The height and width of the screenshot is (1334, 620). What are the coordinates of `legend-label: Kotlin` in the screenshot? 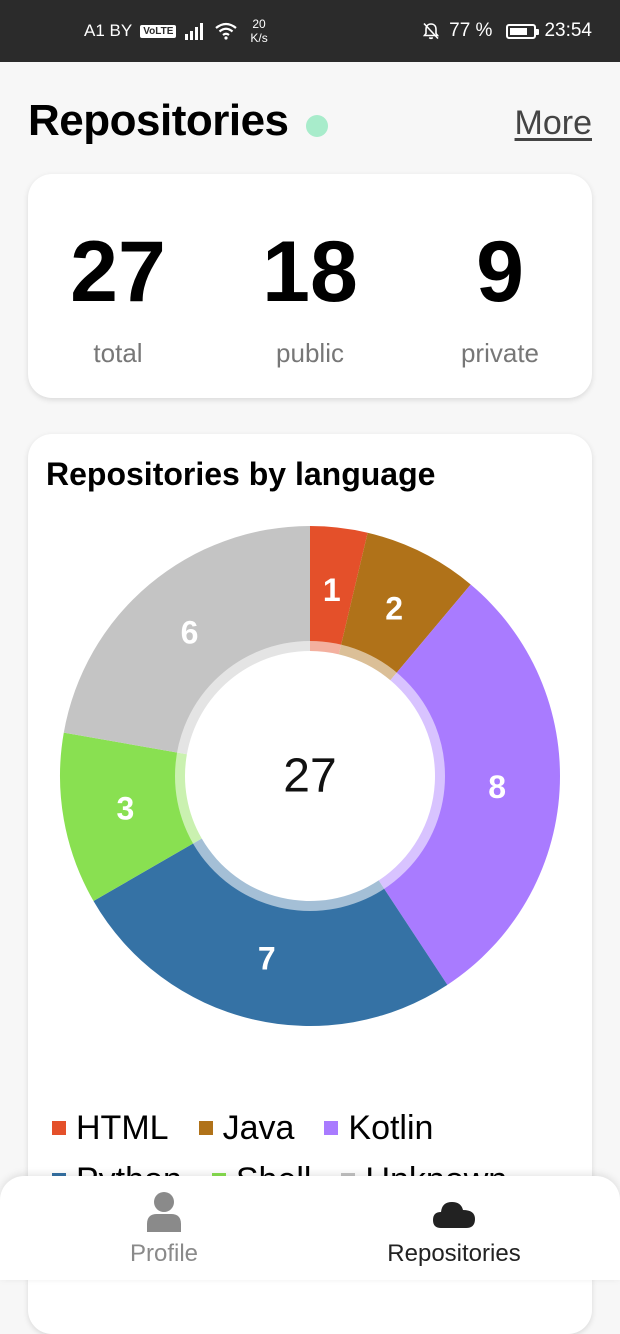 It's located at (391, 1127).